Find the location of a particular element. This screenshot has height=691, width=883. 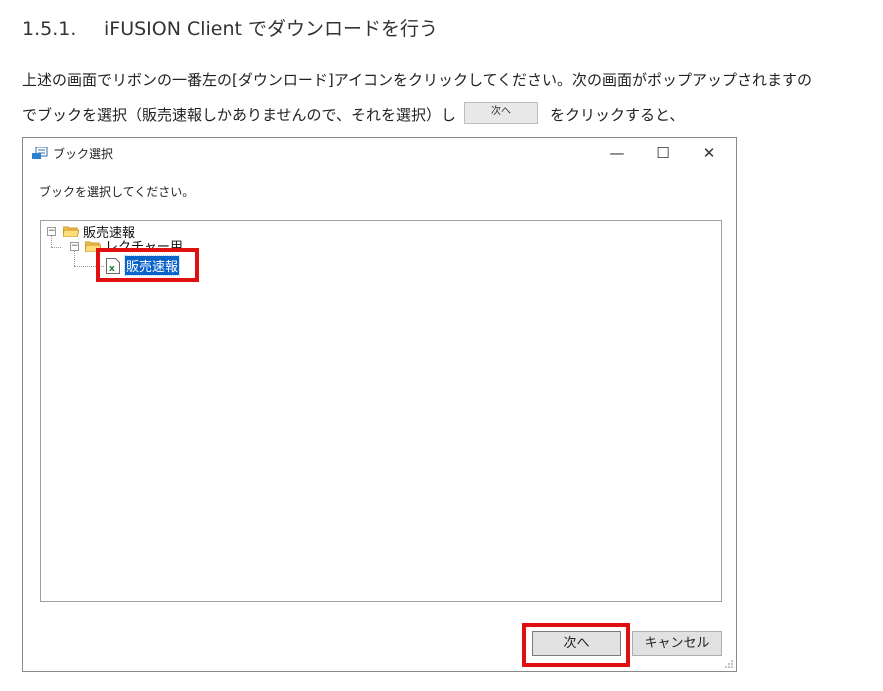

tree-toggle-child: − is located at coordinates (74, 246).